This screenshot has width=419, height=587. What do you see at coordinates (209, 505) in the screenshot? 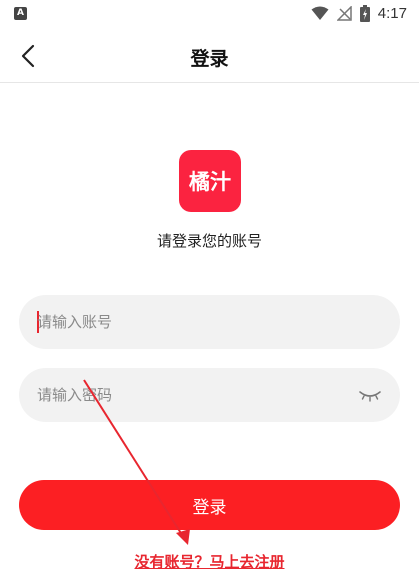
I see `login-button: 登录` at bounding box center [209, 505].